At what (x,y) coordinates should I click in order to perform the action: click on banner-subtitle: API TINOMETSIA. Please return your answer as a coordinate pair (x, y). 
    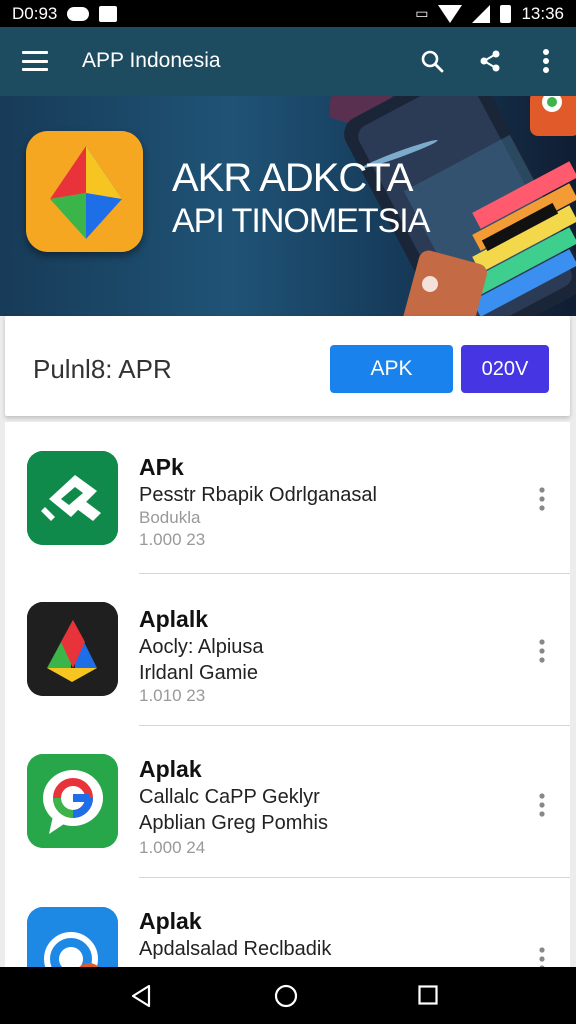
    Looking at the image, I should click on (301, 221).